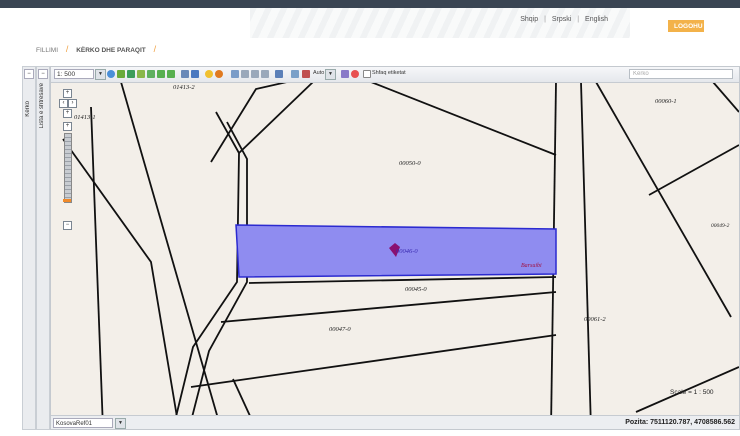 Image resolution: width=740 pixels, height=436 pixels. What do you see at coordinates (529, 19) in the screenshot?
I see `lang-link-shqip: Shqip` at bounding box center [529, 19].